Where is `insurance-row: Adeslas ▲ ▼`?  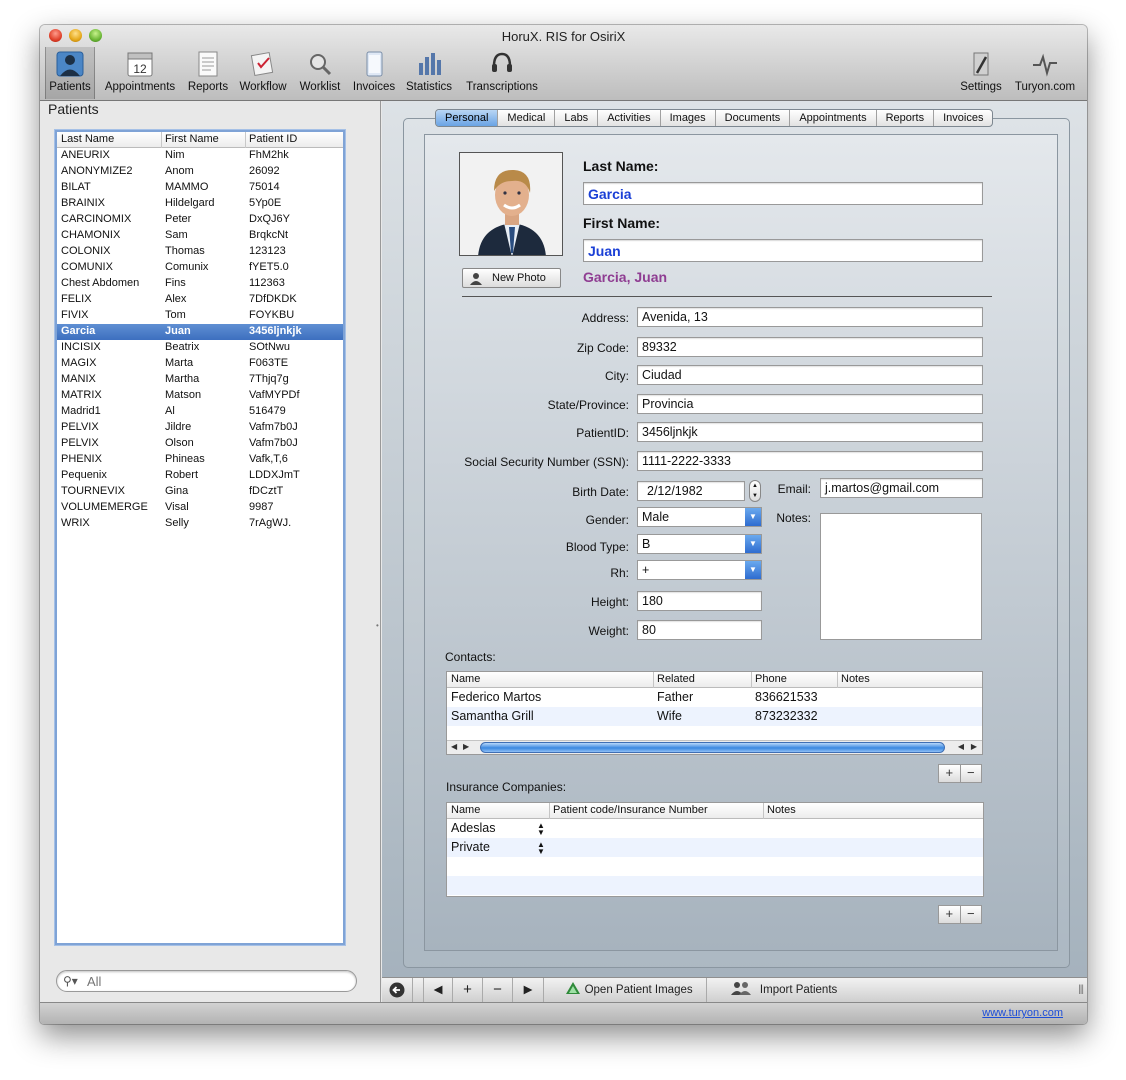 insurance-row: Adeslas ▲ ▼ is located at coordinates (715, 828).